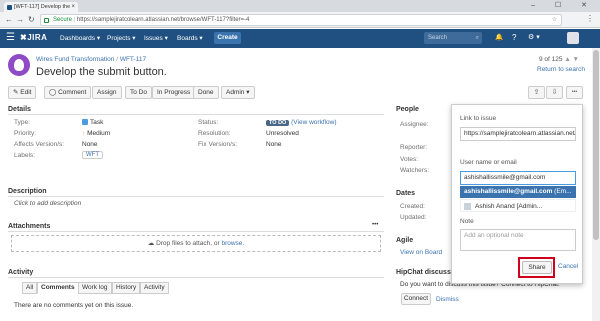 The width and height of the screenshot is (600, 321). What do you see at coordinates (536, 92) in the screenshot?
I see `share-icon: ⇪` at bounding box center [536, 92].